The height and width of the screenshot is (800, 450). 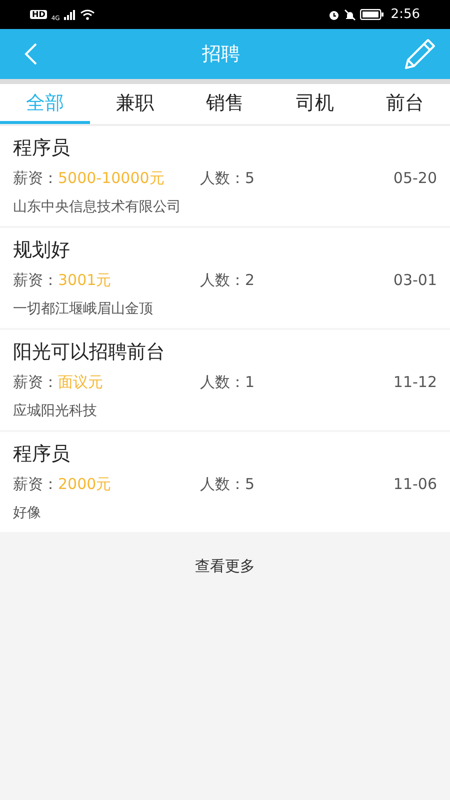 What do you see at coordinates (85, 484) in the screenshot?
I see `salary-value: 2000元` at bounding box center [85, 484].